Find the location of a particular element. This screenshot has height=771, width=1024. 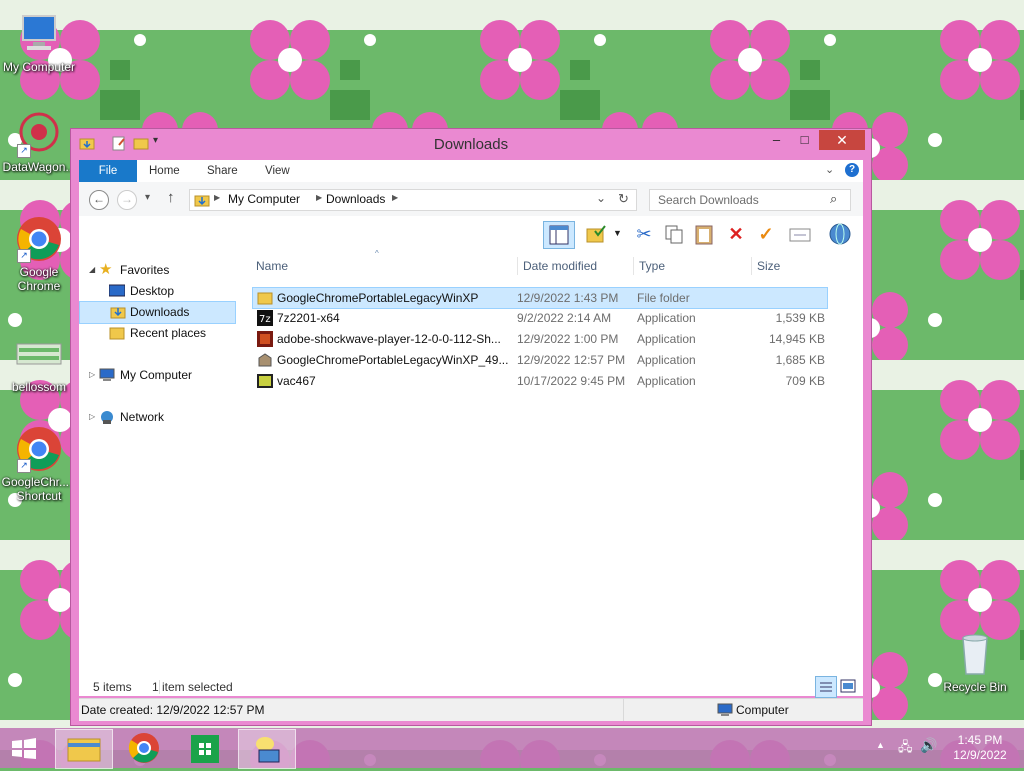

nav-desktop: Desktop is located at coordinates (141, 291).